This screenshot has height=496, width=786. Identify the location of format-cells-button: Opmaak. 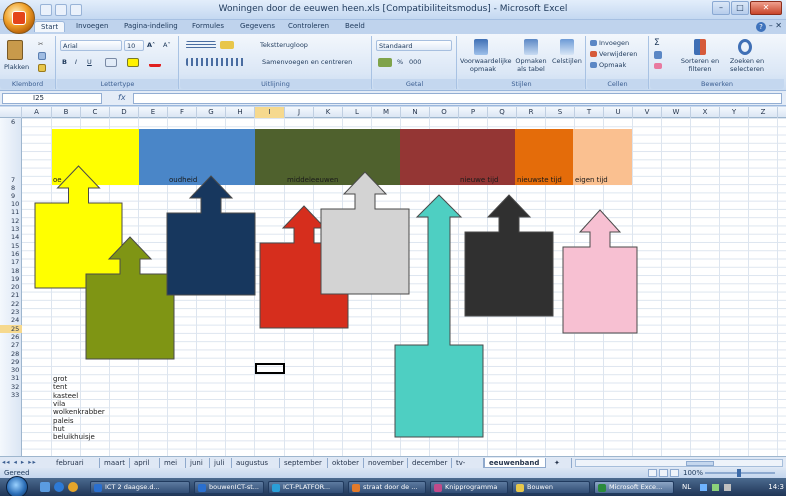
(612, 65).